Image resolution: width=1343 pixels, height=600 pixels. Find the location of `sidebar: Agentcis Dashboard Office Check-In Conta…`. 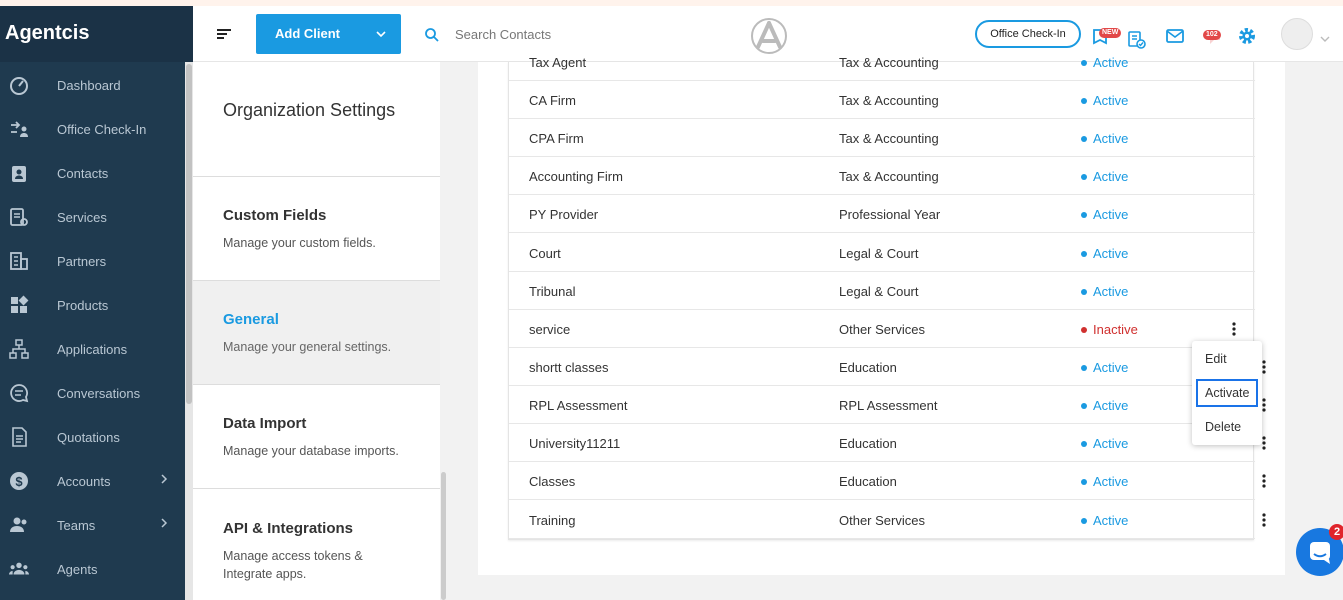

sidebar: Agentcis Dashboard Office Check-In Conta… is located at coordinates (96, 303).